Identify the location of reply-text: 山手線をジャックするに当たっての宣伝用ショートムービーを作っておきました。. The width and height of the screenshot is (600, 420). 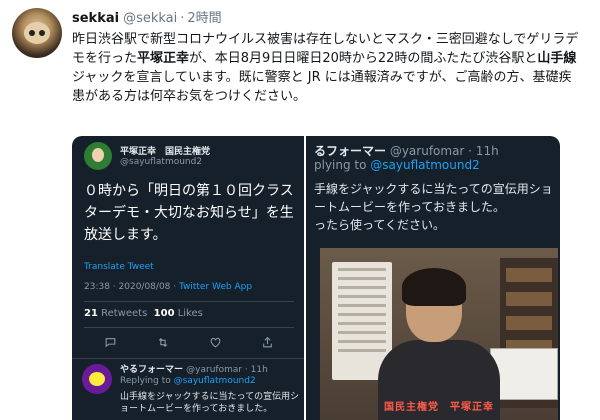
(210, 403).